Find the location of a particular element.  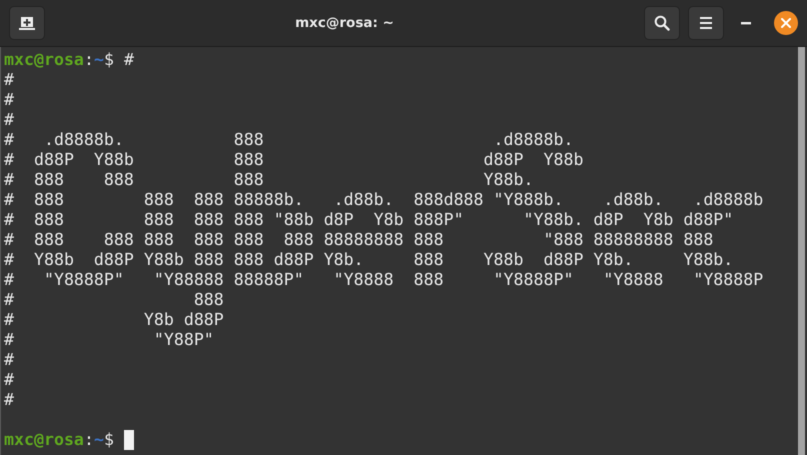

terminal-line: # Y88b d88P Y88b 888 888 d88P Y8b. 888 Y88b d88P Y8b. Y88b. is located at coordinates (369, 260).